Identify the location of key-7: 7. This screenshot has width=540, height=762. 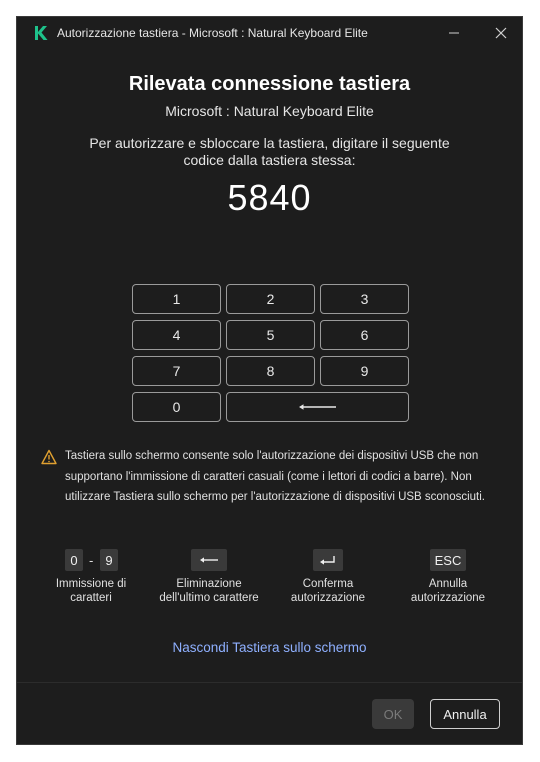
(176, 371).